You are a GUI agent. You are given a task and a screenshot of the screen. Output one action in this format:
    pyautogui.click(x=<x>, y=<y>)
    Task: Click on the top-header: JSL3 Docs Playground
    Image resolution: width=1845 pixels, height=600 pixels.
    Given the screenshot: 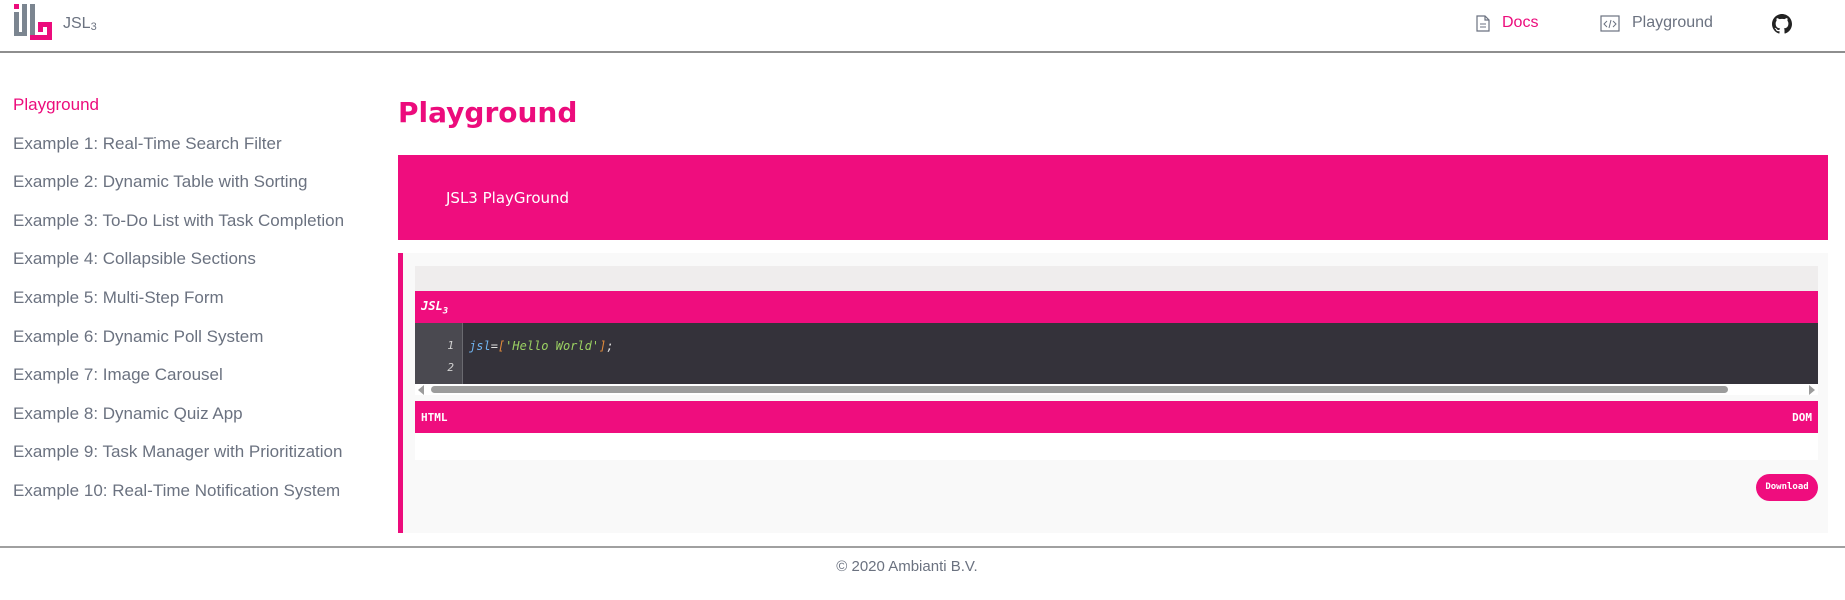 What is the action you would take?
    pyautogui.click(x=922, y=26)
    